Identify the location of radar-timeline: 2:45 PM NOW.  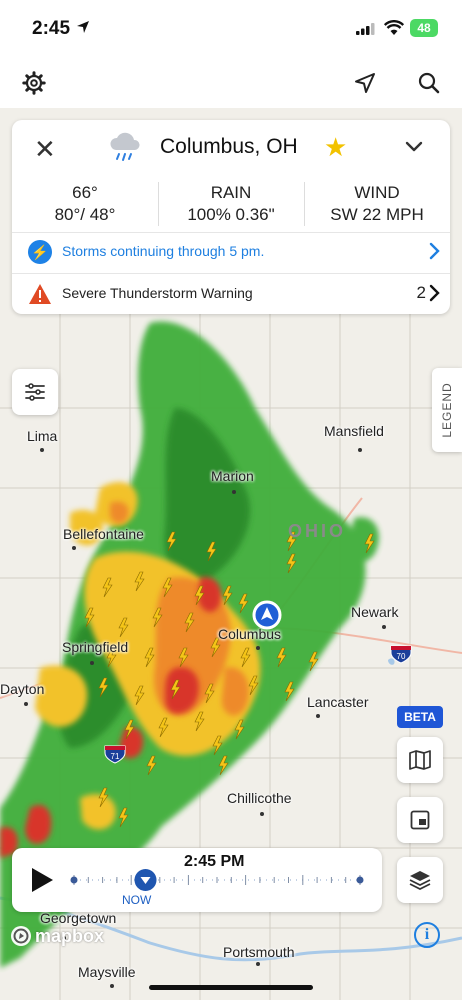
(197, 880).